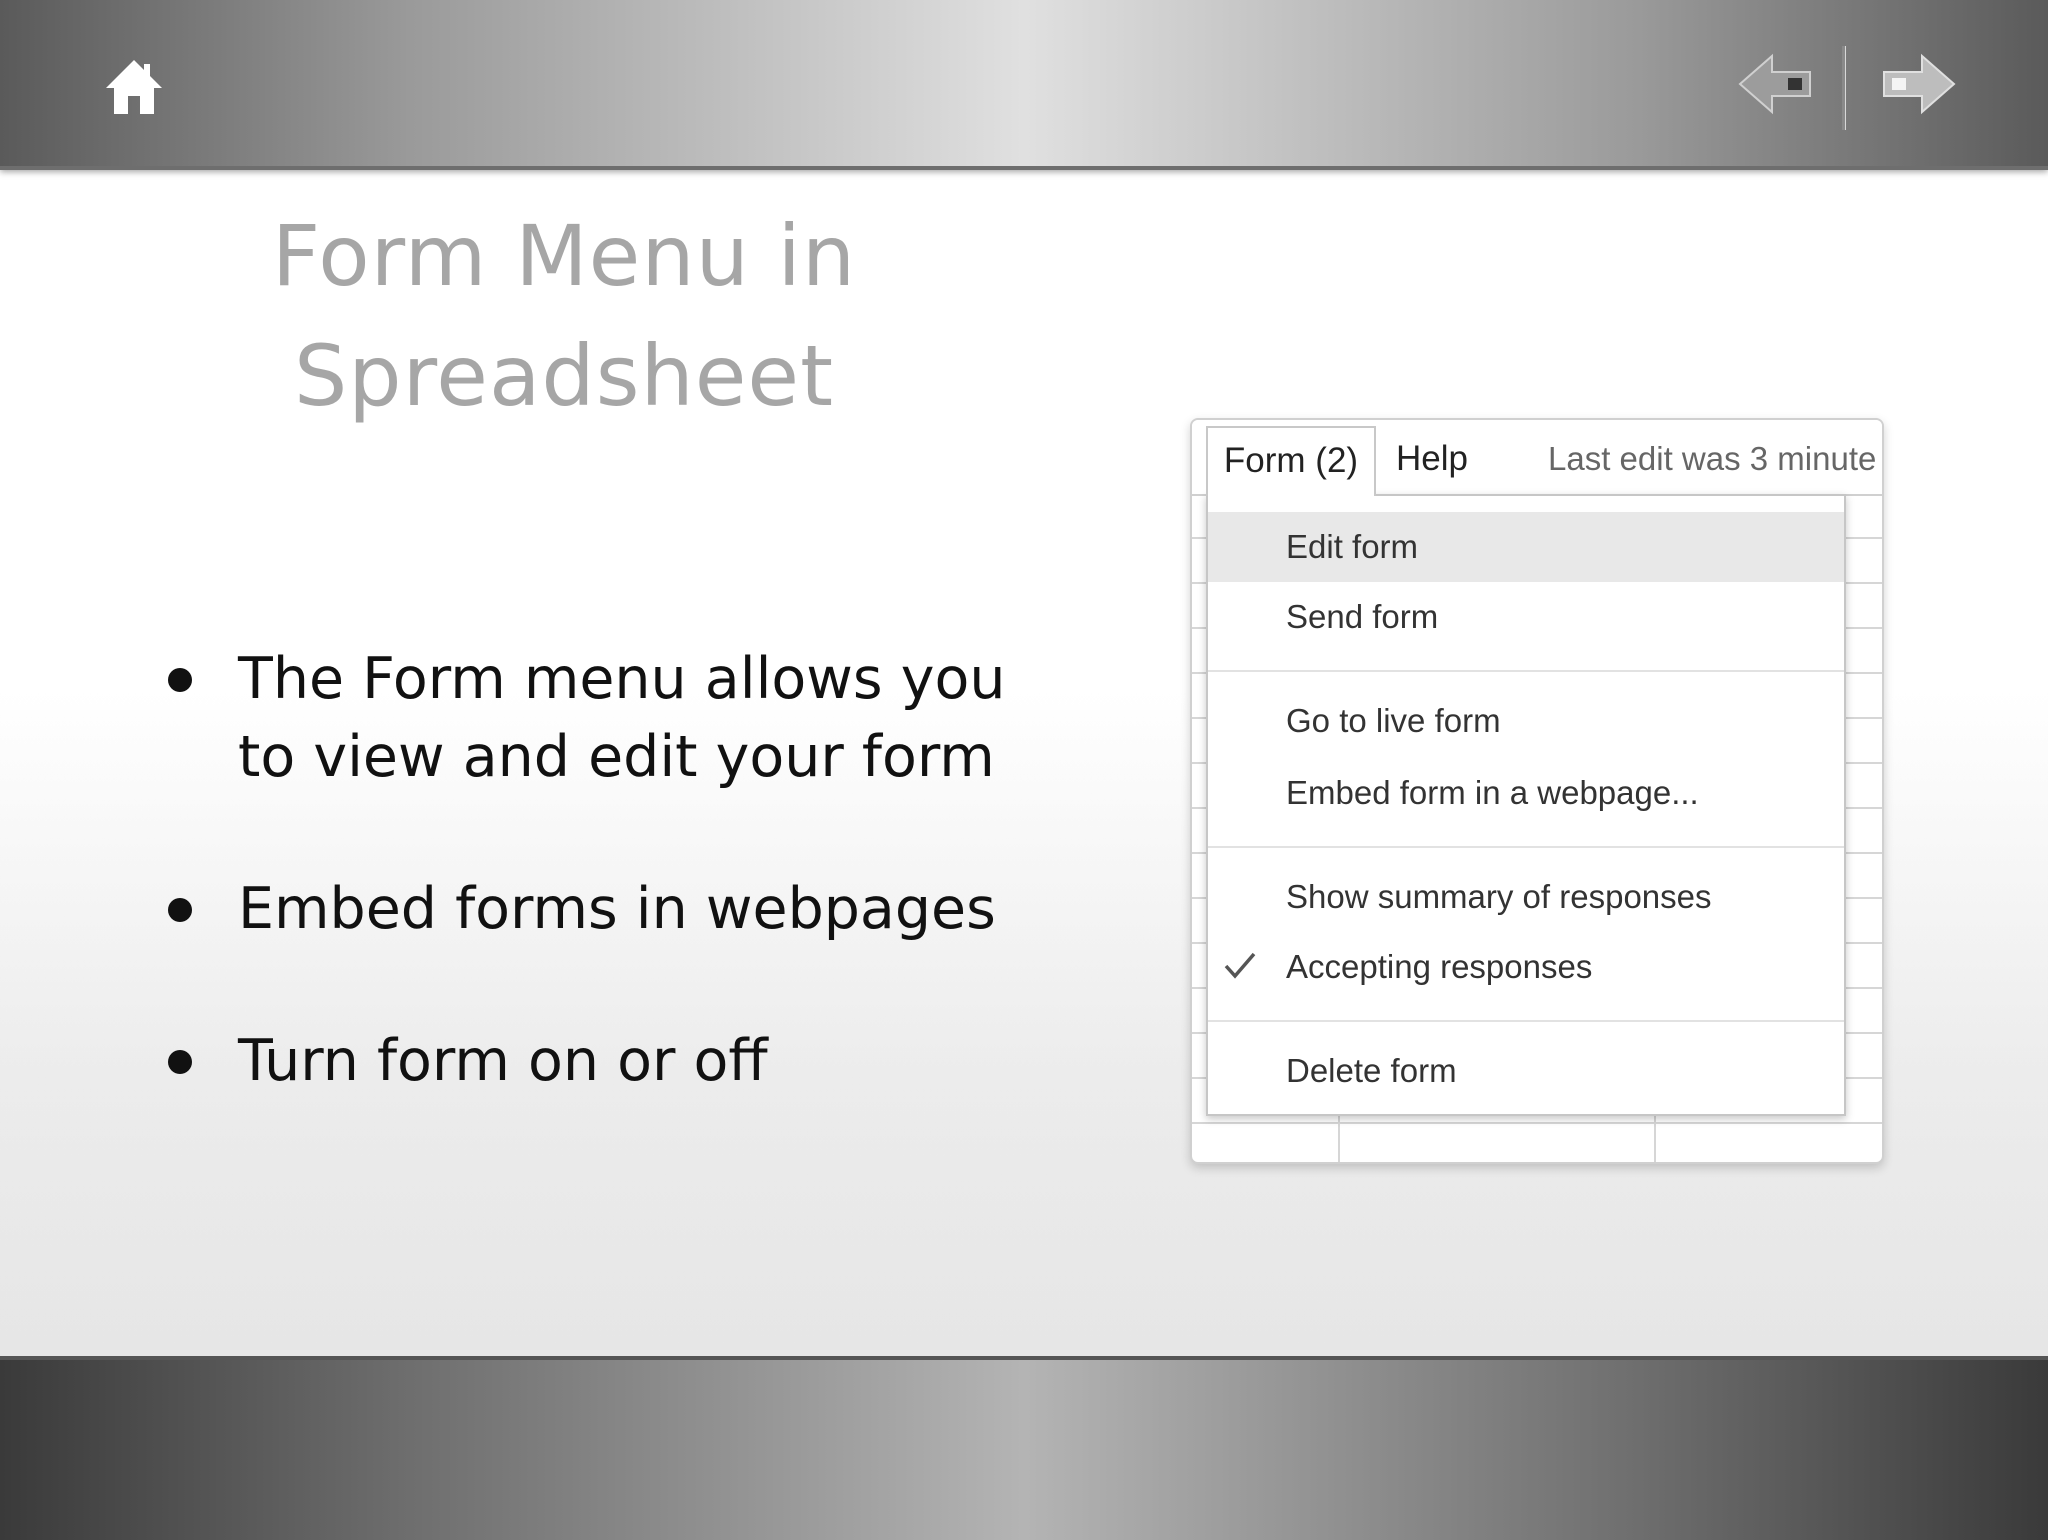 This screenshot has width=2048, height=1540. I want to click on menu-item-label: Show summary of responses, so click(1499, 896).